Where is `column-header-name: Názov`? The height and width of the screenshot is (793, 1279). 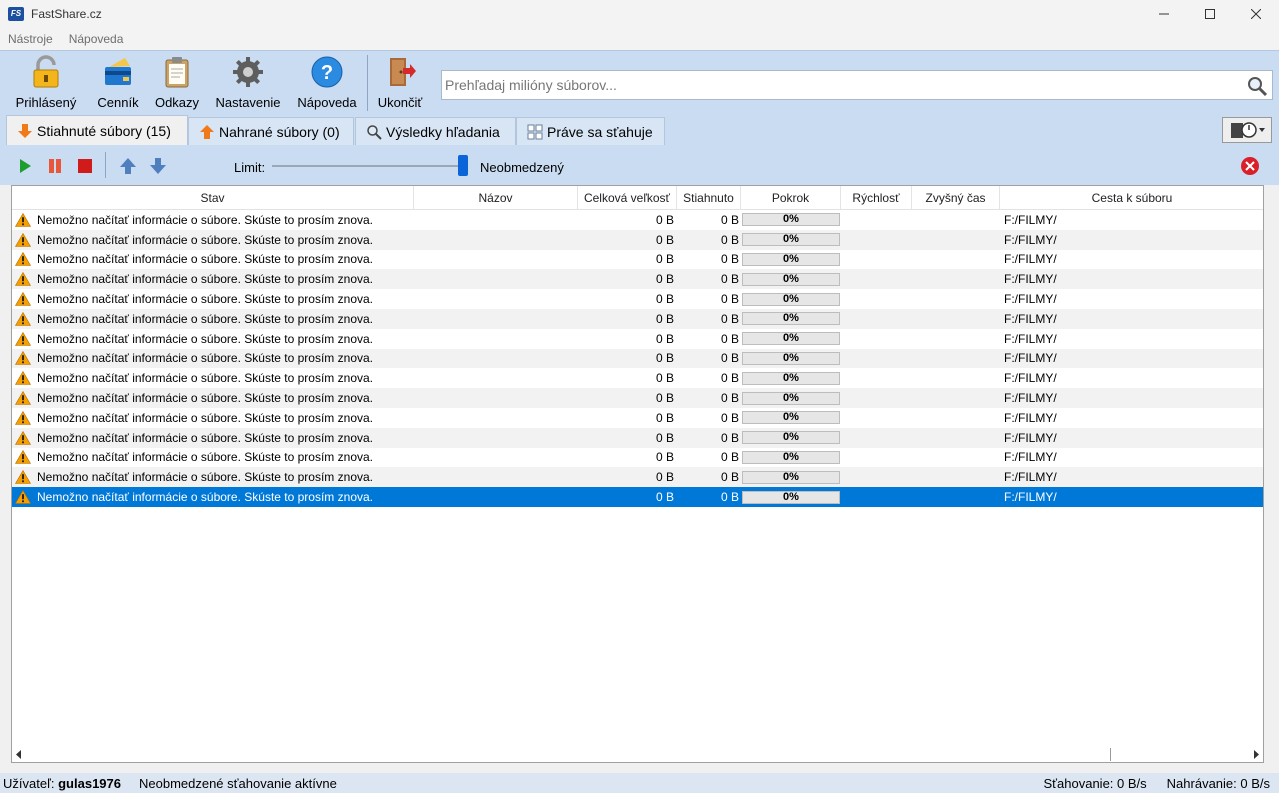
column-header-name: Názov is located at coordinates (496, 198).